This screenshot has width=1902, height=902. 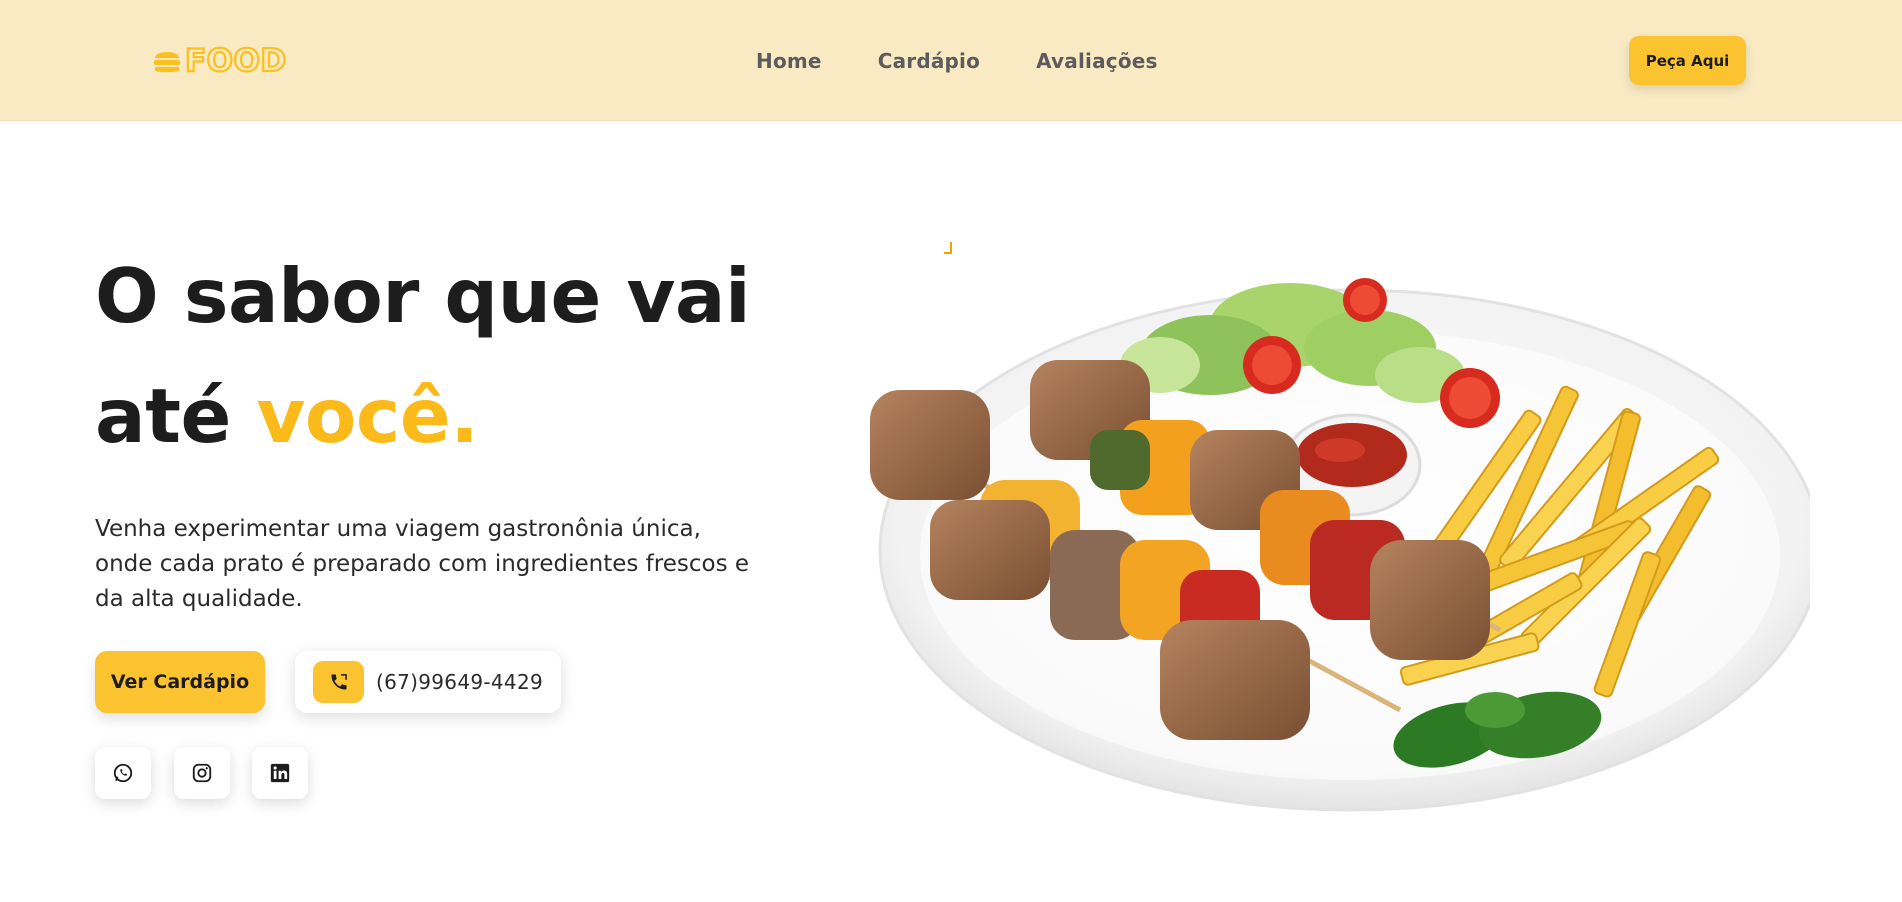 I want to click on linkedin-link, so click(x=280, y=773).